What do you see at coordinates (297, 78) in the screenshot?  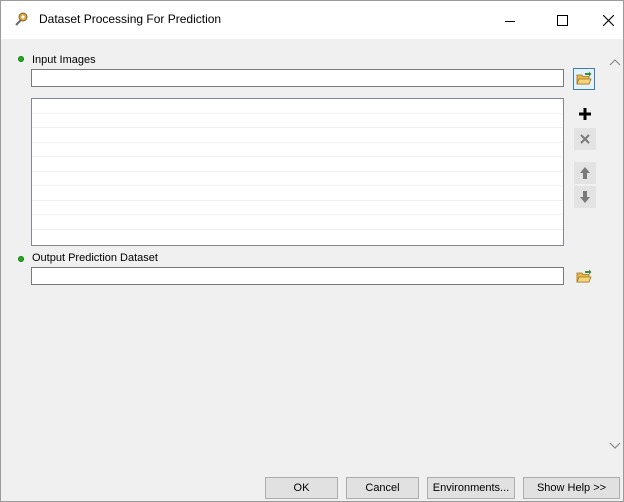 I see `input-images-field` at bounding box center [297, 78].